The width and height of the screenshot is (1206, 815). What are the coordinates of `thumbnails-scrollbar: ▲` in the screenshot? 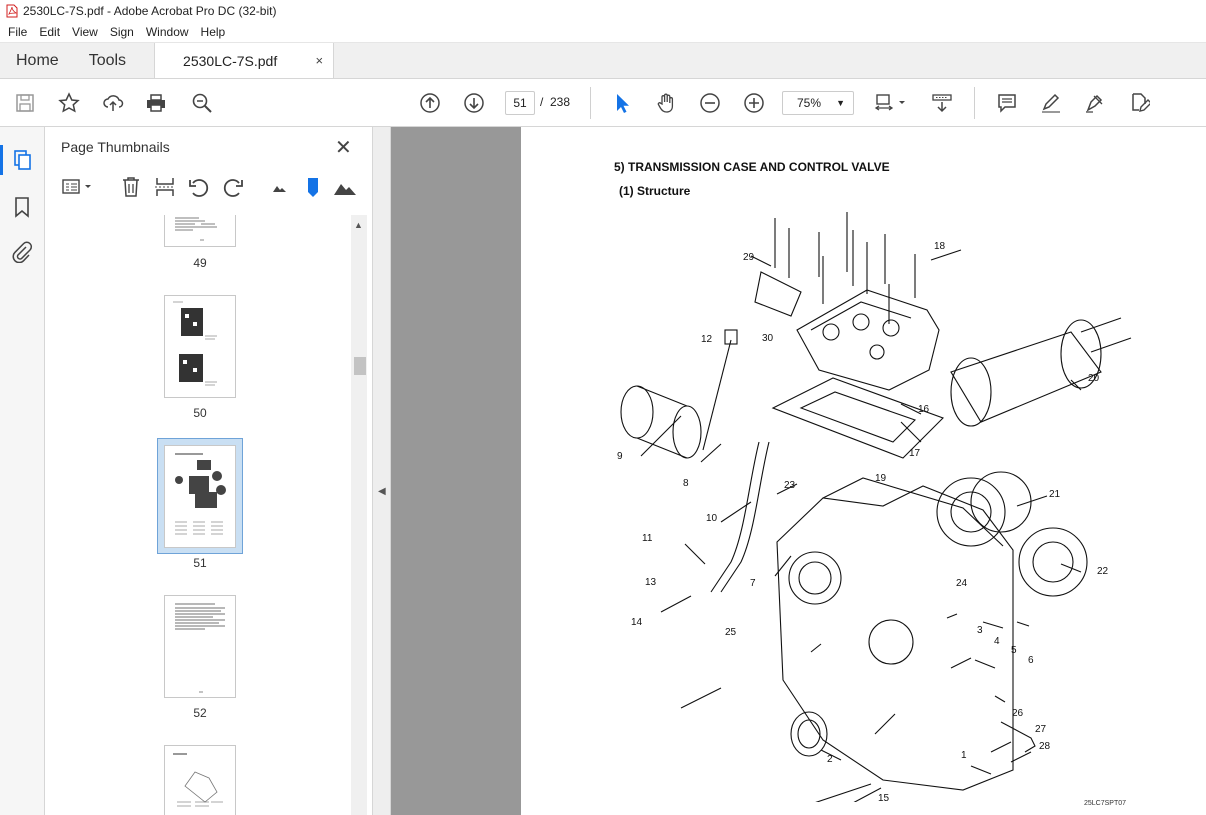 It's located at (359, 515).